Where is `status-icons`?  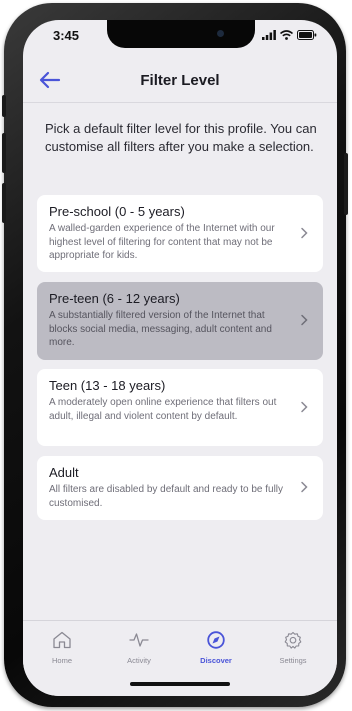
status-icons is located at coordinates (289, 35).